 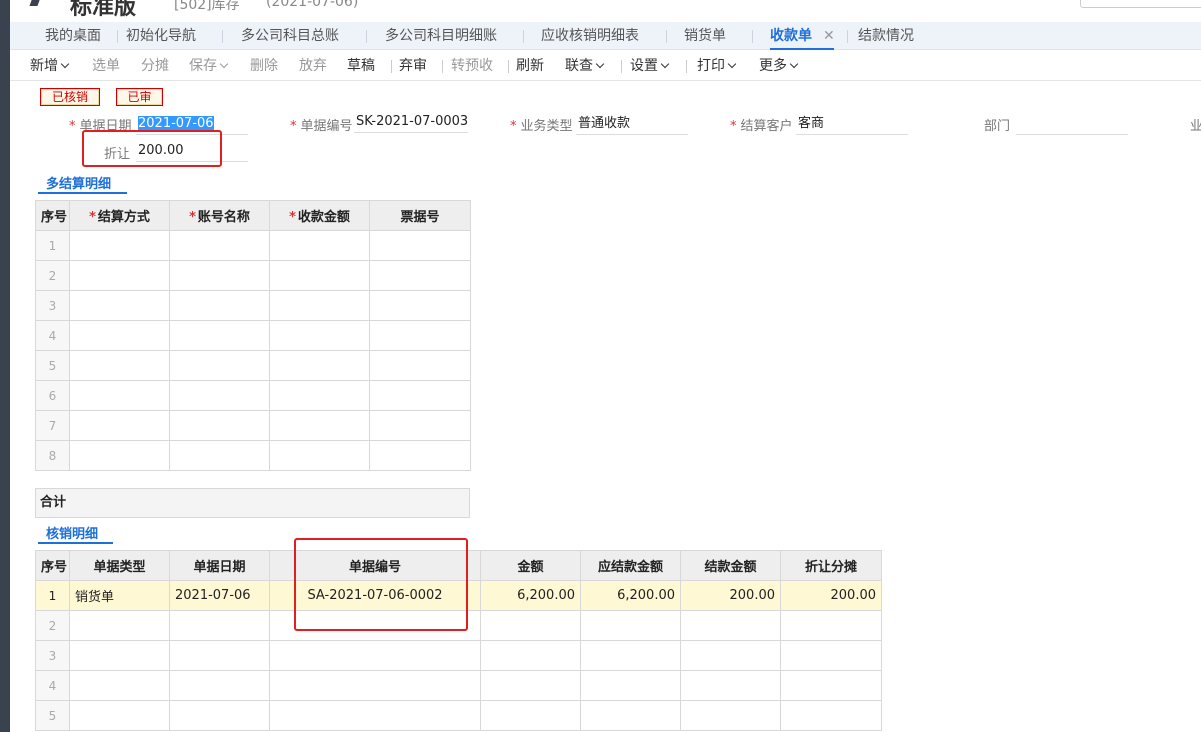 What do you see at coordinates (590, 36) in the screenshot?
I see `tab-ar-writeoff: 应收核销明细表` at bounding box center [590, 36].